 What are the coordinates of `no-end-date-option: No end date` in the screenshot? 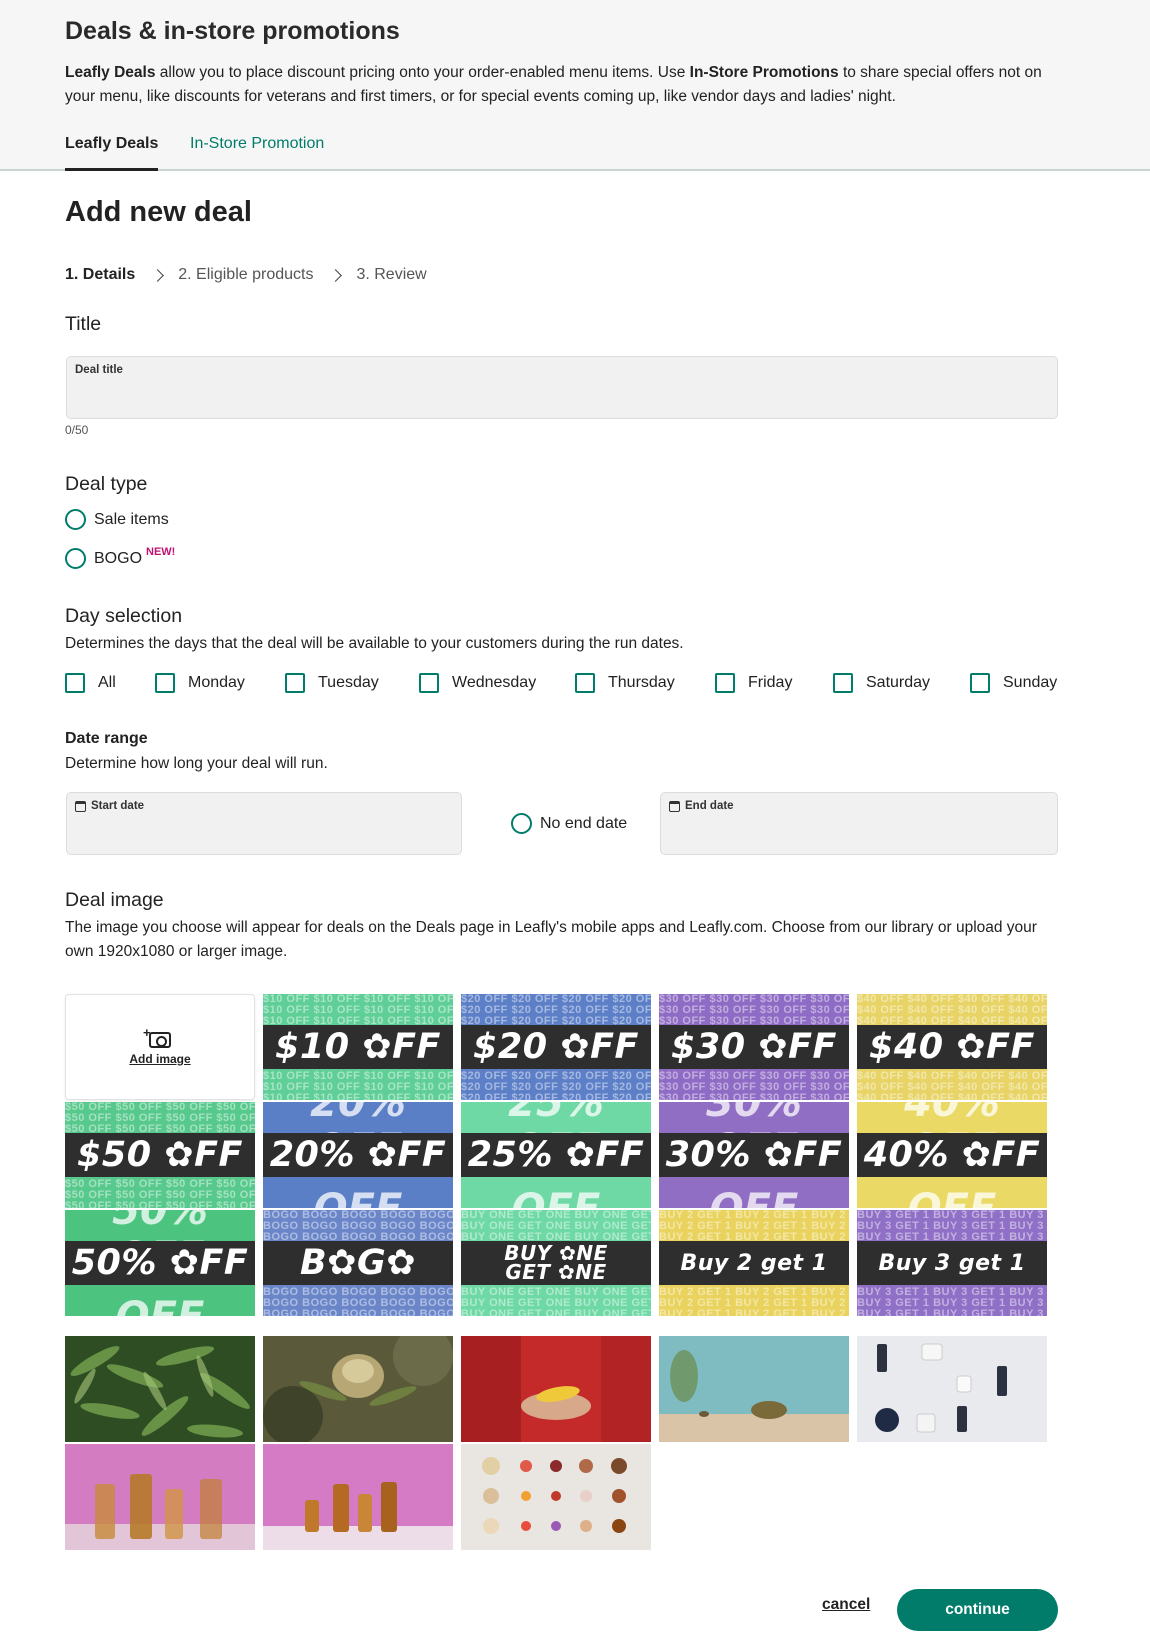 It's located at (569, 823).